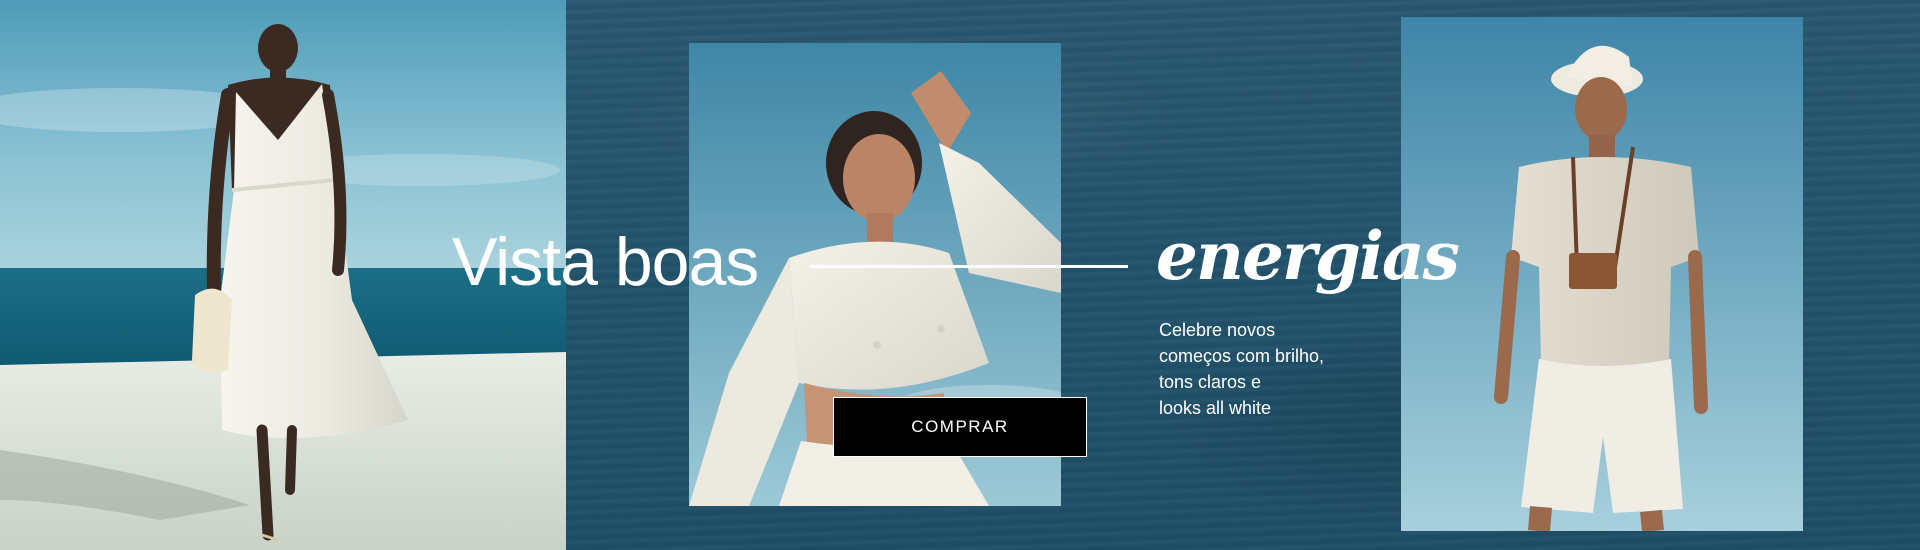 The image size is (1920, 550). Describe the element at coordinates (1217, 330) in the screenshot. I see `subcopy-line: Celebre novos` at that location.